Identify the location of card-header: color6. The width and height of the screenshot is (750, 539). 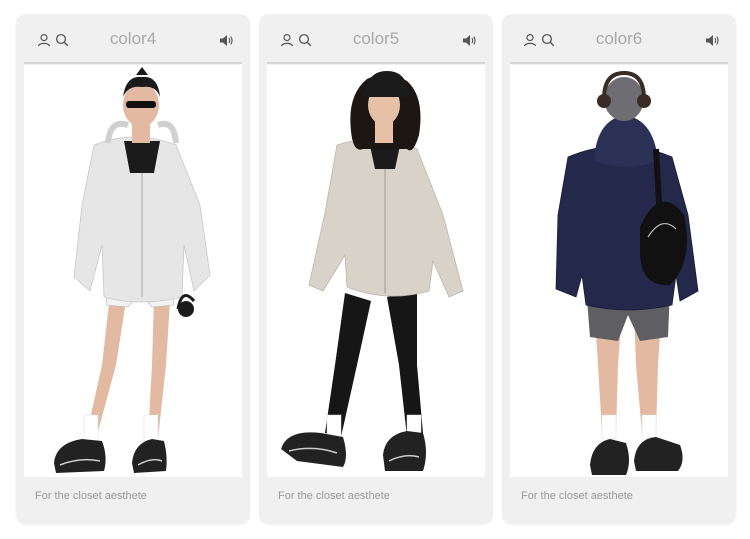
(619, 39).